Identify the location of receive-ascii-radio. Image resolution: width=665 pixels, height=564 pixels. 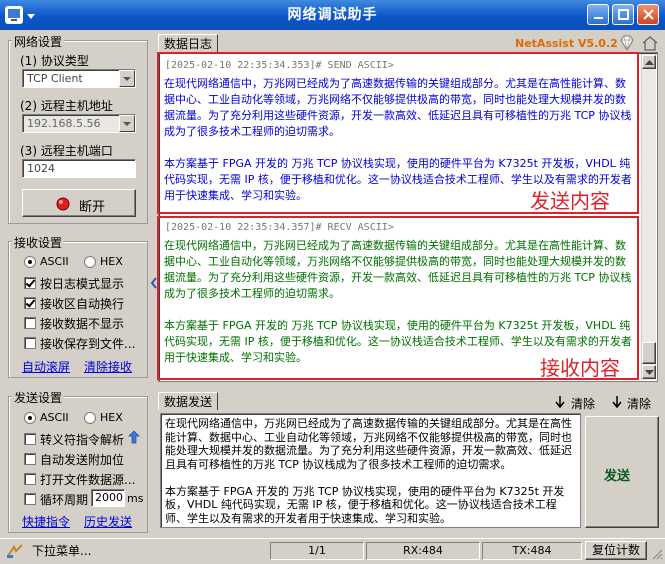
(30, 262).